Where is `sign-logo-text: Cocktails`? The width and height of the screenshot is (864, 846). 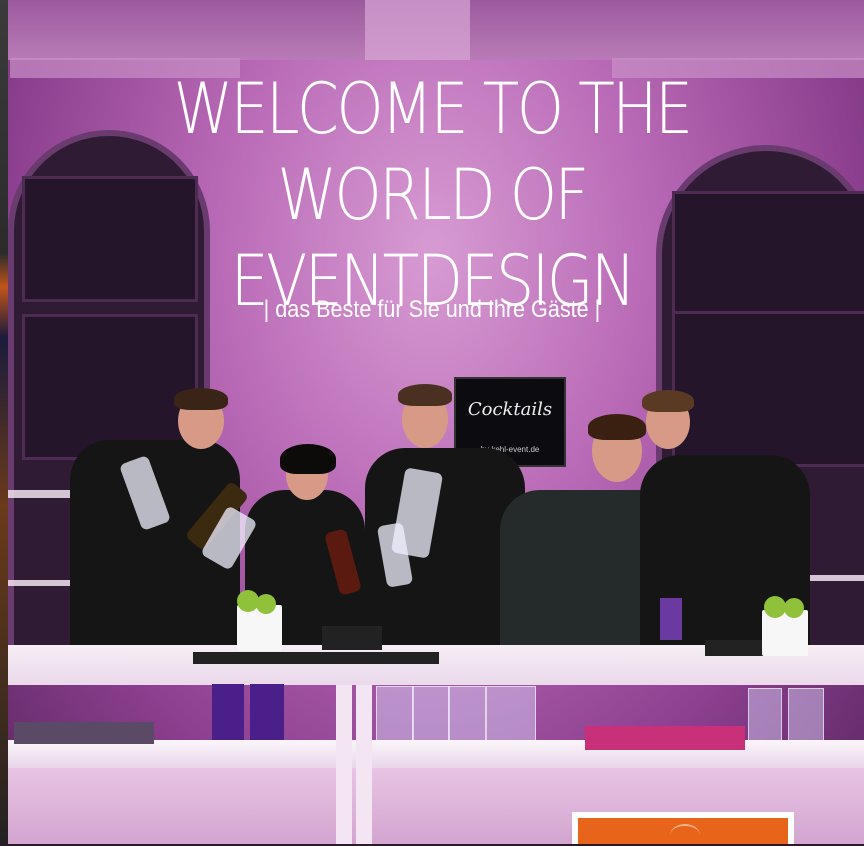
sign-logo-text: Cocktails is located at coordinates (510, 409).